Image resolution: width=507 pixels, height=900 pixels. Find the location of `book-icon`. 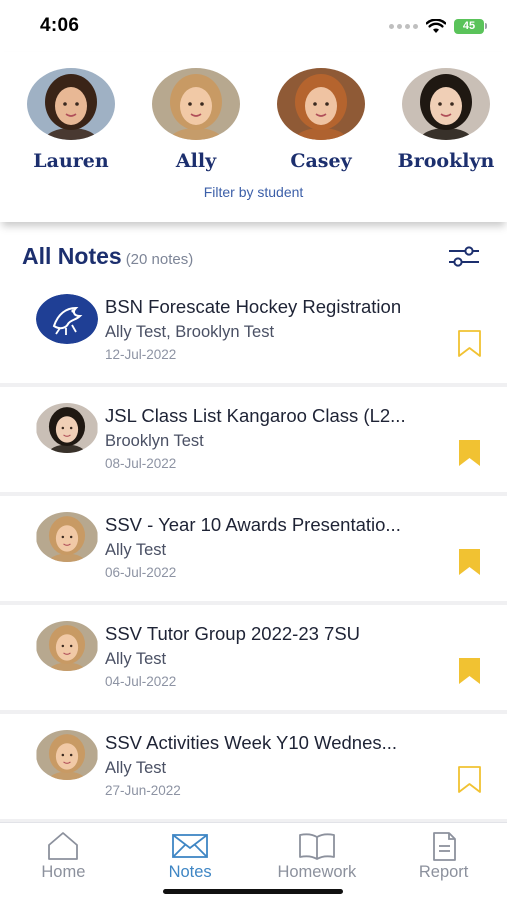

book-icon is located at coordinates (316, 846).